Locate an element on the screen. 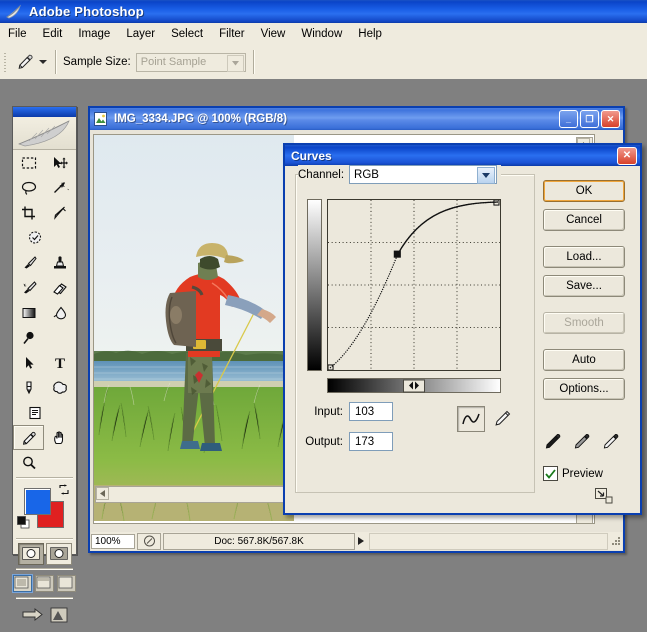 This screenshot has width=647, height=632. standard-mode-icon is located at coordinates (30, 553).